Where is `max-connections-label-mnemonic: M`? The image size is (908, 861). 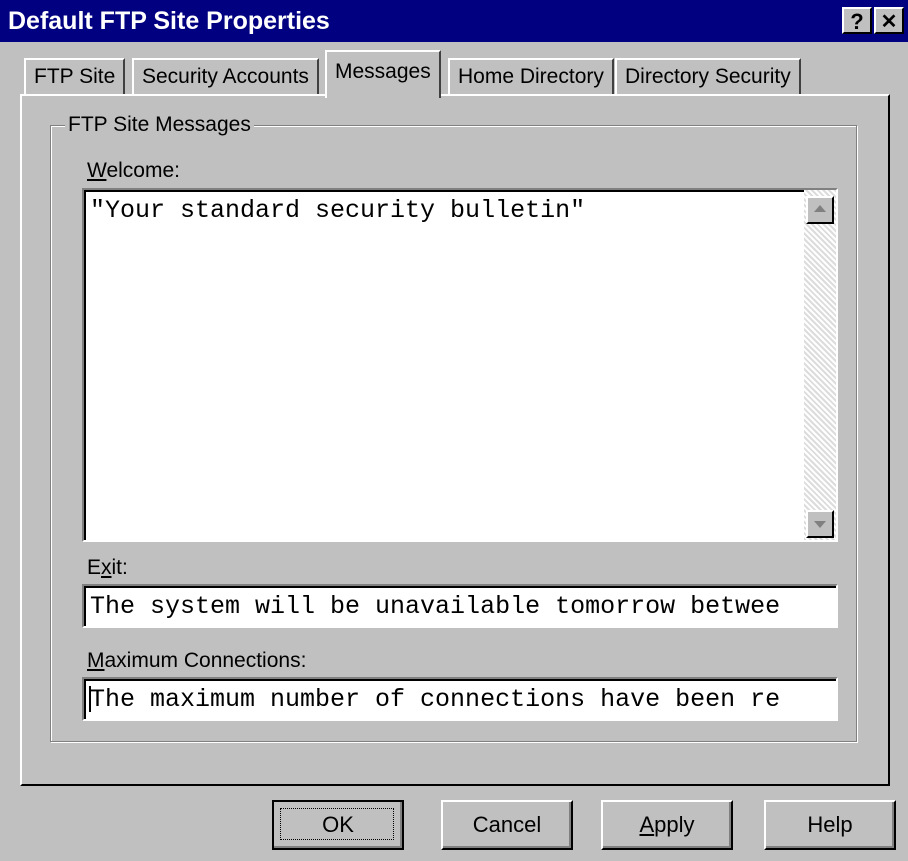 max-connections-label-mnemonic: M is located at coordinates (96, 660).